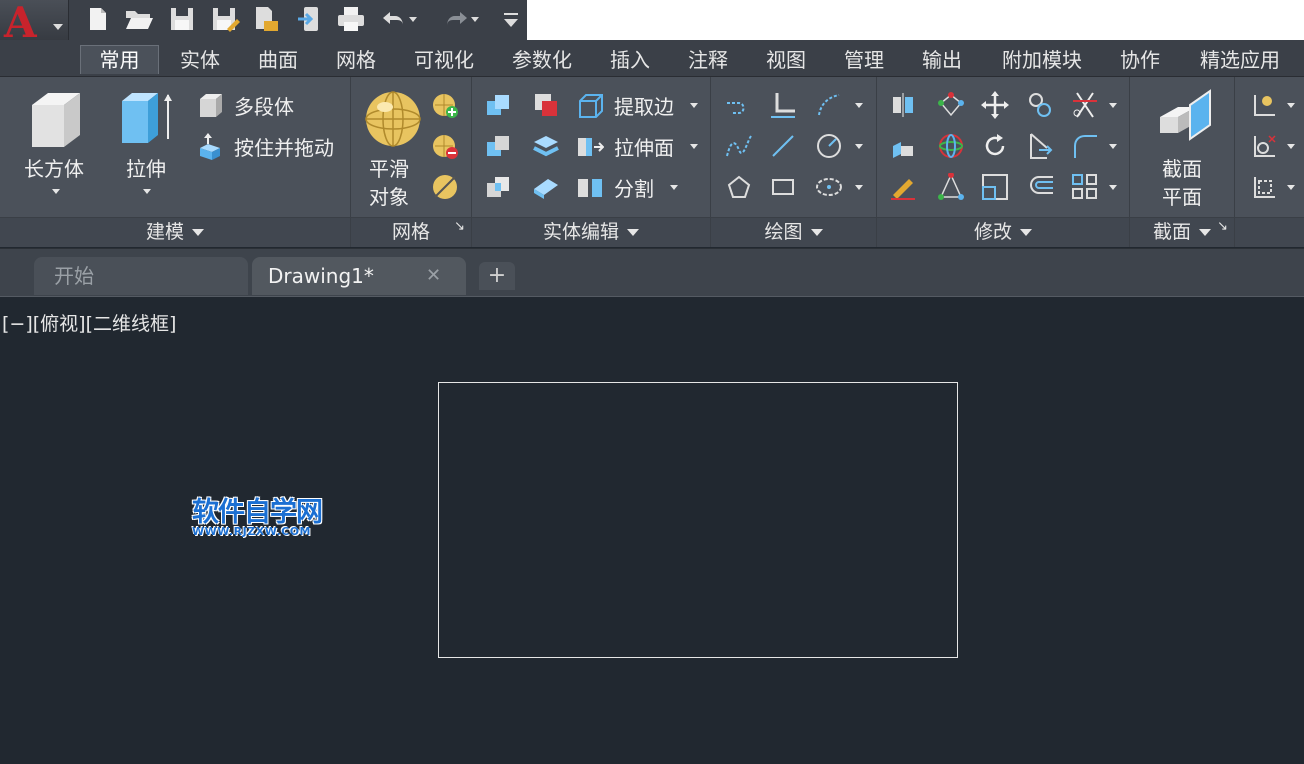 The height and width of the screenshot is (764, 1304). What do you see at coordinates (350, 19) in the screenshot?
I see `print-icon` at bounding box center [350, 19].